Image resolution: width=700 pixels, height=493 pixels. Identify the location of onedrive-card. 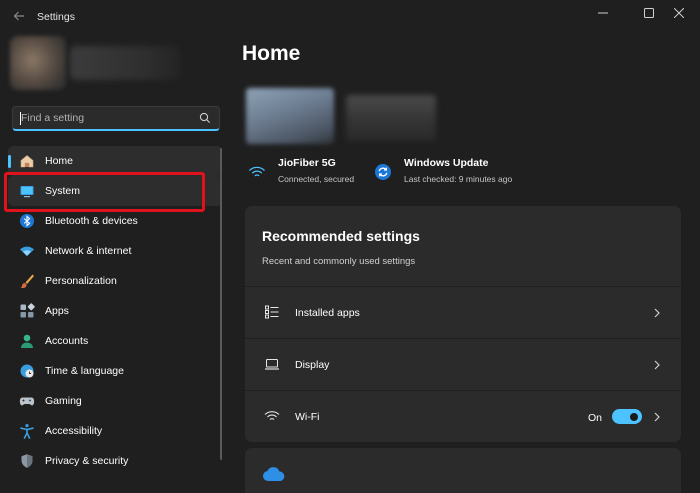
(463, 470).